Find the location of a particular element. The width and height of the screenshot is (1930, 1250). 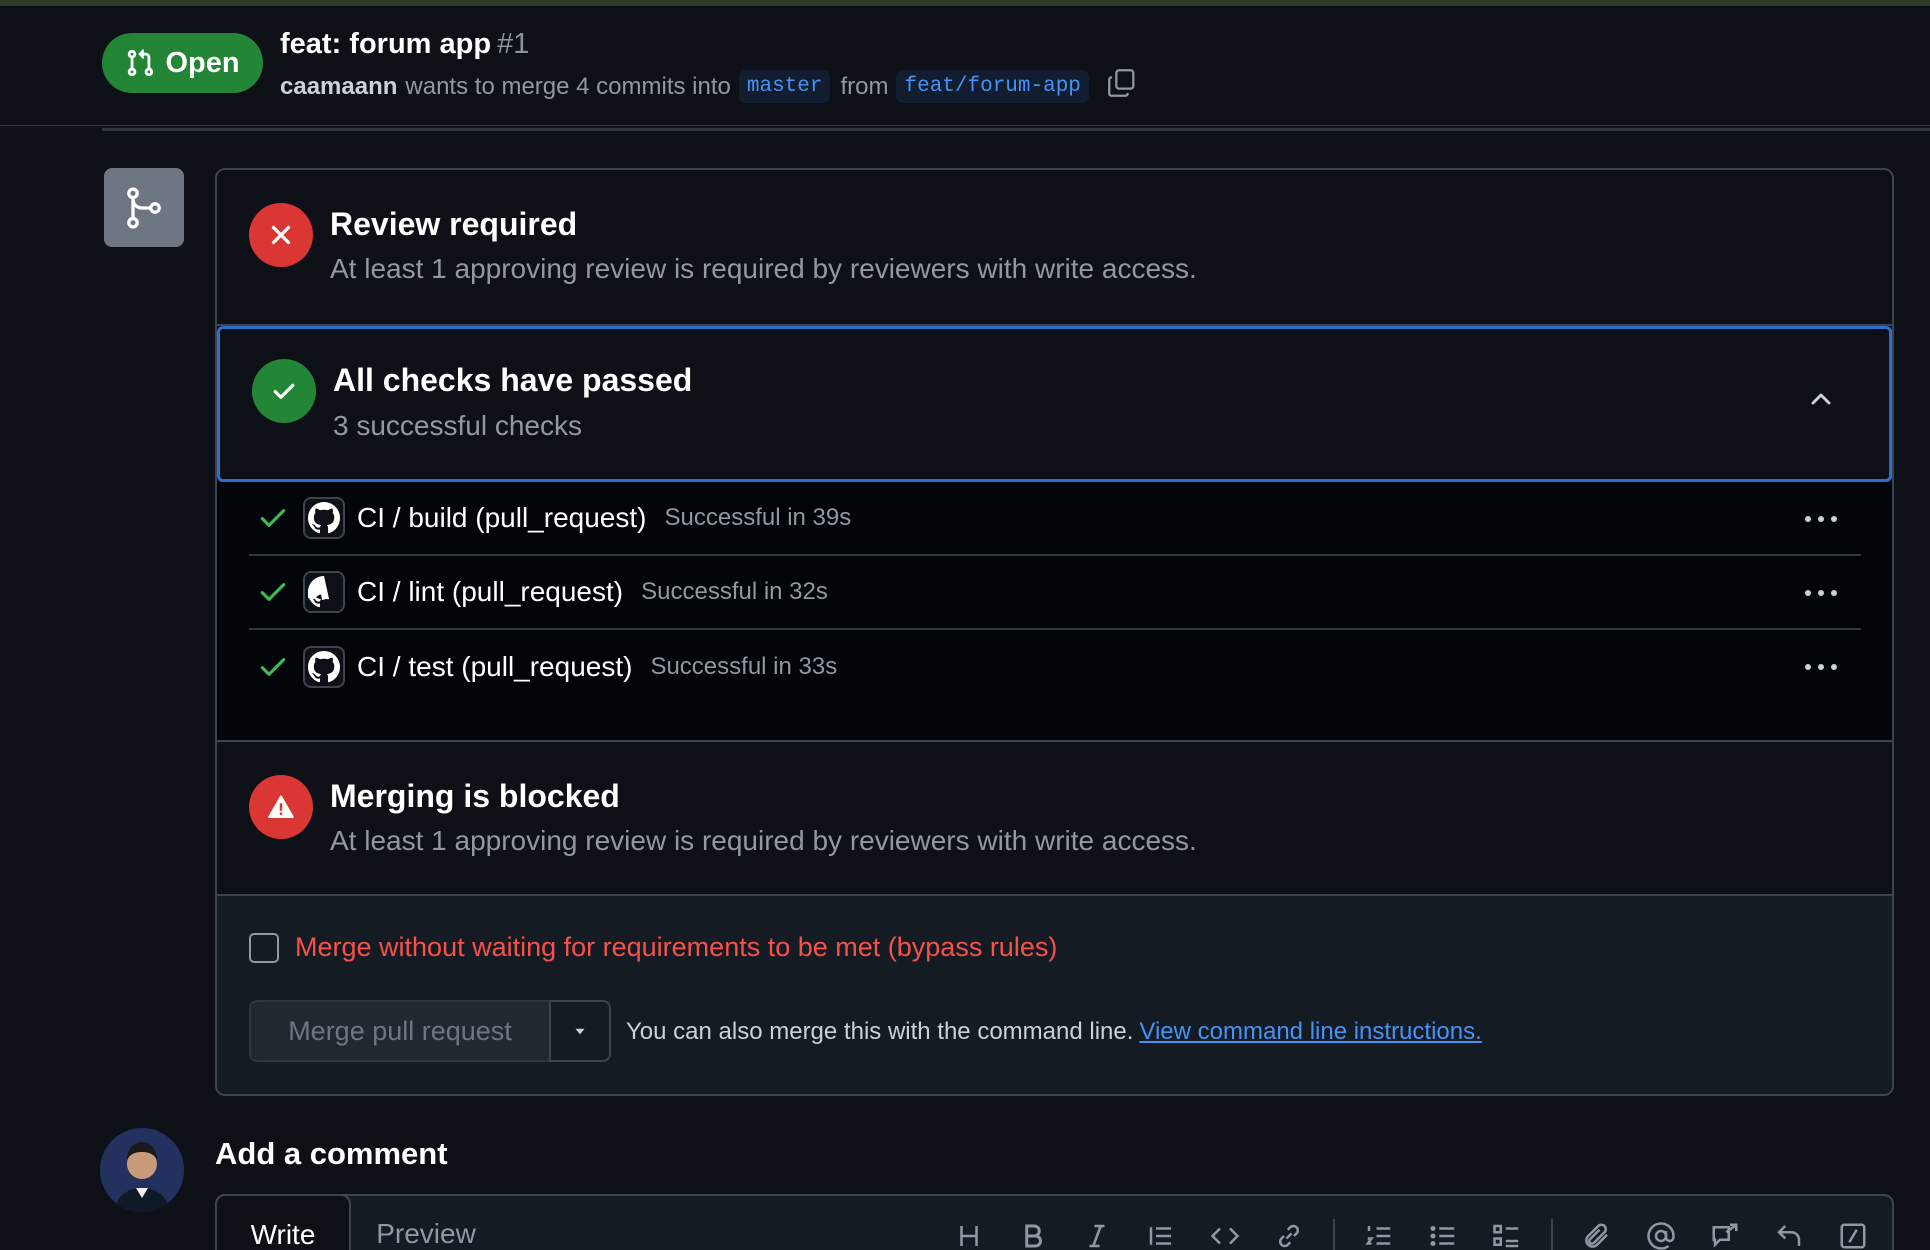

mention-icon is located at coordinates (1661, 1233).